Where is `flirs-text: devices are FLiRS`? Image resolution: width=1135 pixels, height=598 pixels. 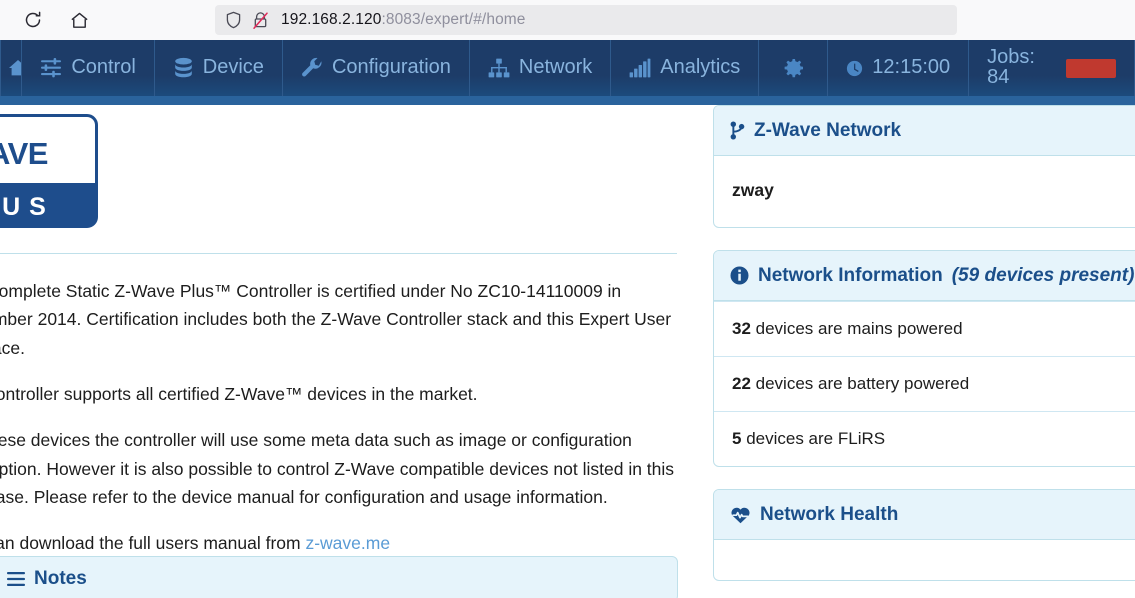 flirs-text: devices are FLiRS is located at coordinates (813, 438).